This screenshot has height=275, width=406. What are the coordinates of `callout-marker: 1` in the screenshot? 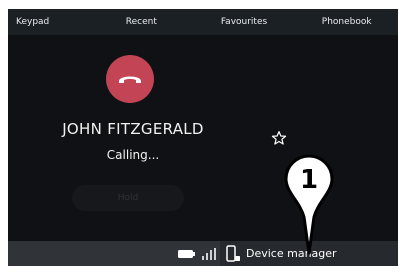 It's located at (309, 204).